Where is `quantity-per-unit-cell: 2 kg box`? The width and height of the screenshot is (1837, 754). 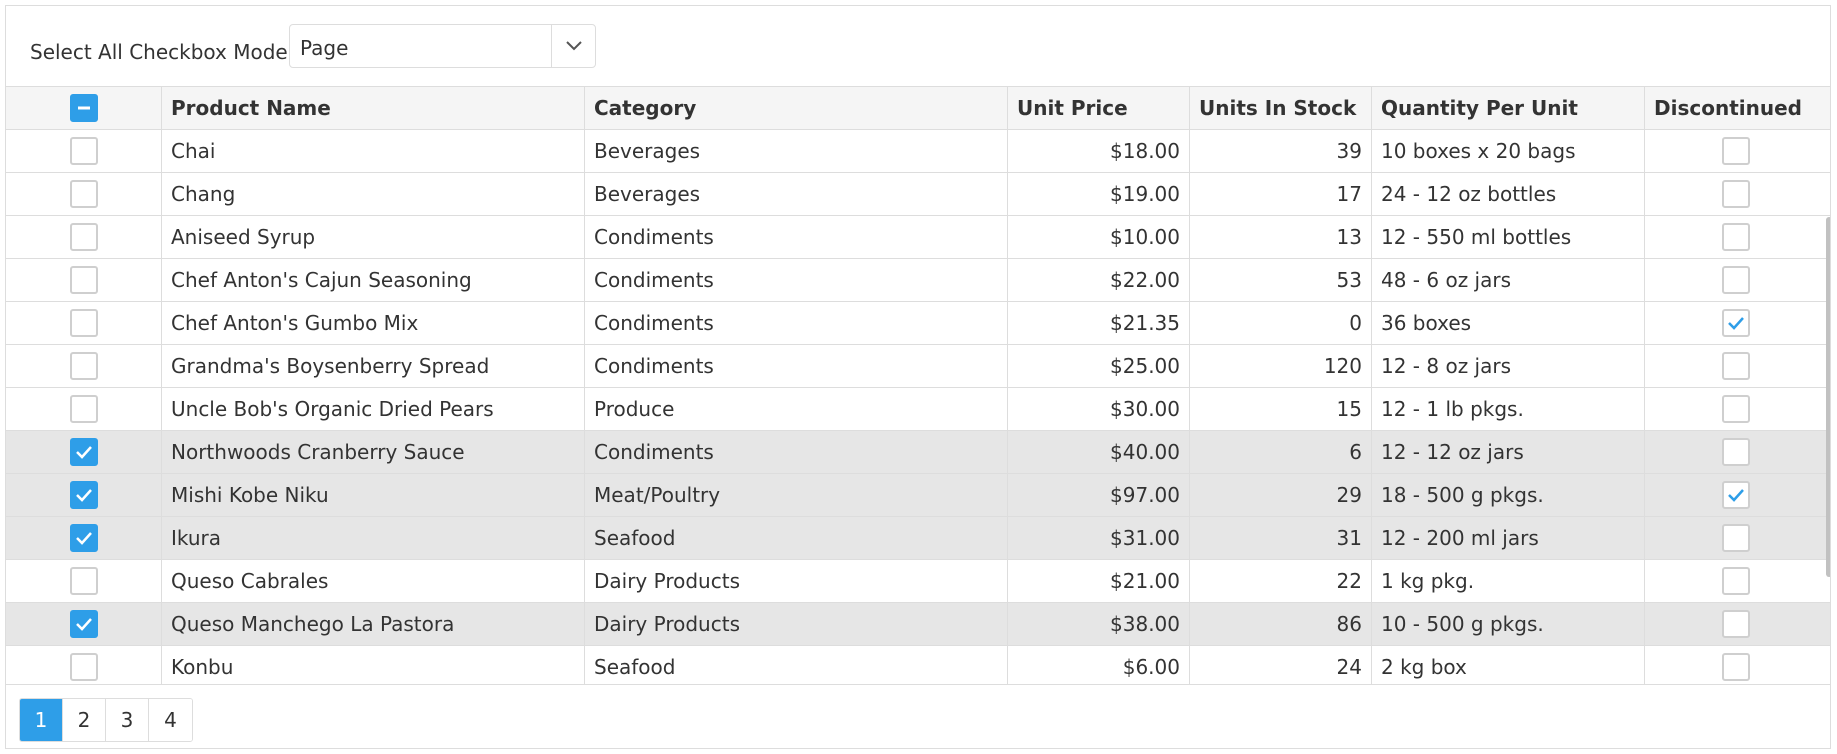
quantity-per-unit-cell: 2 kg box is located at coordinates (1508, 665).